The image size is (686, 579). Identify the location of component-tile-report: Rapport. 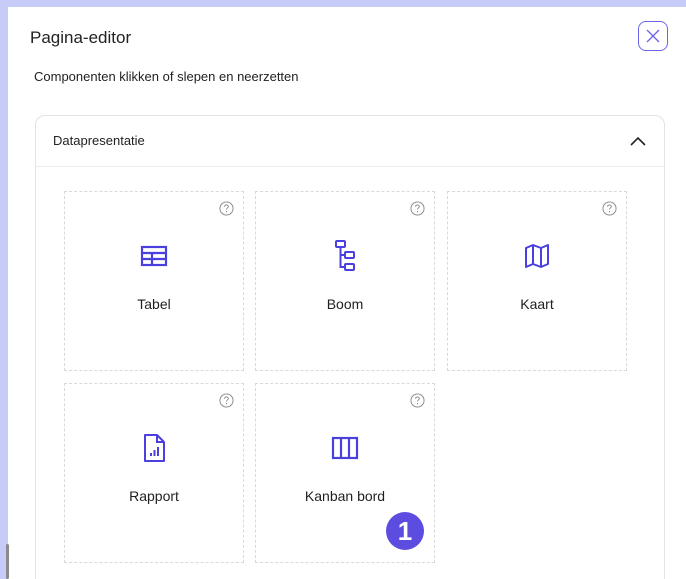
(154, 473).